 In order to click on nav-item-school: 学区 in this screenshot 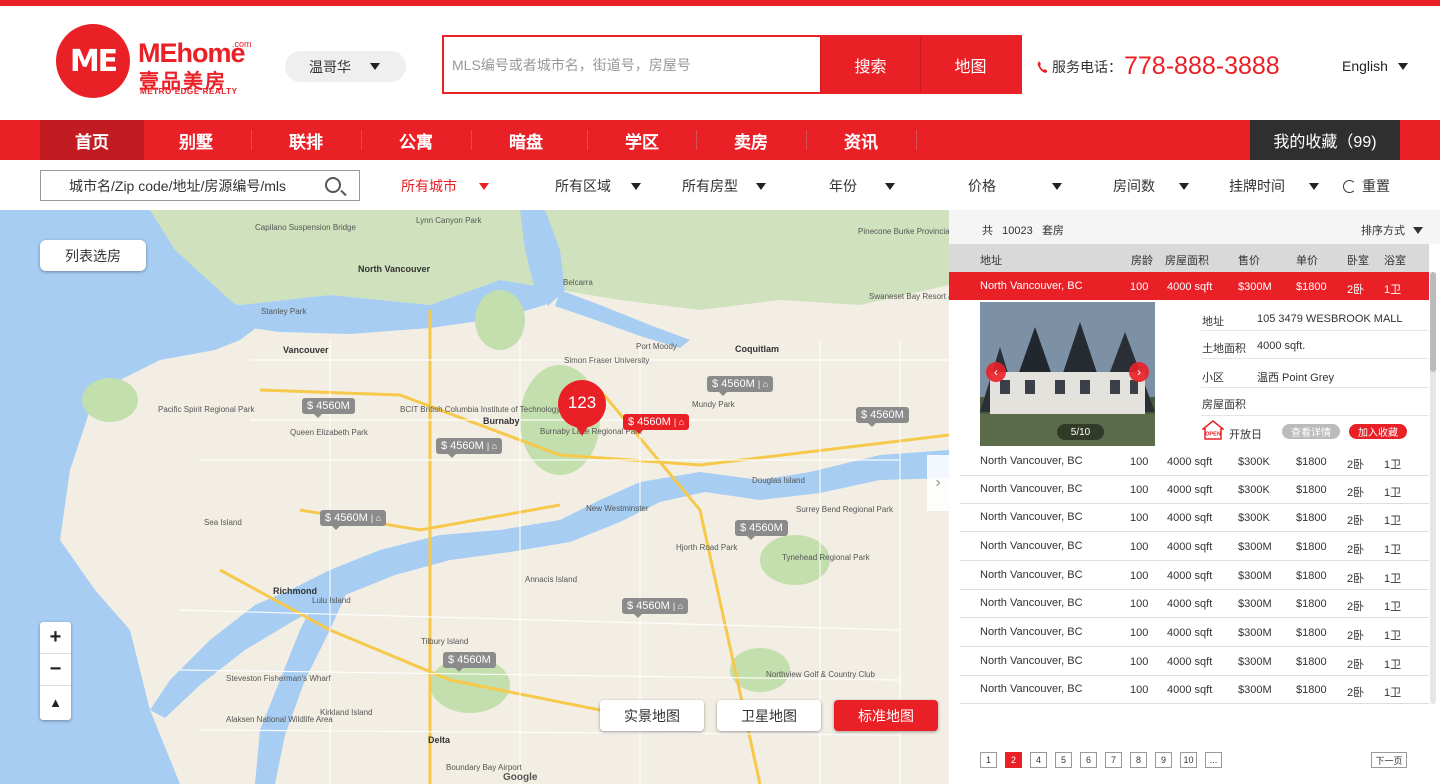, I will do `click(642, 140)`.